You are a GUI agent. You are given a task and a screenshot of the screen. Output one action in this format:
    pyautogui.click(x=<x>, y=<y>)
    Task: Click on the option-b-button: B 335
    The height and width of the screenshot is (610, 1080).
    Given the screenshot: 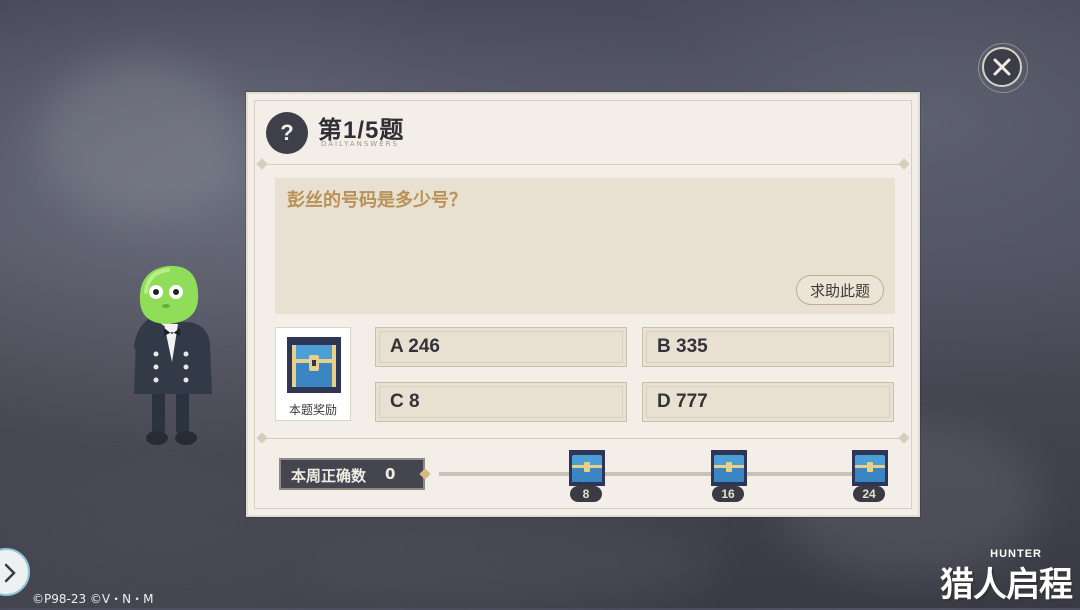 What is the action you would take?
    pyautogui.click(x=768, y=347)
    